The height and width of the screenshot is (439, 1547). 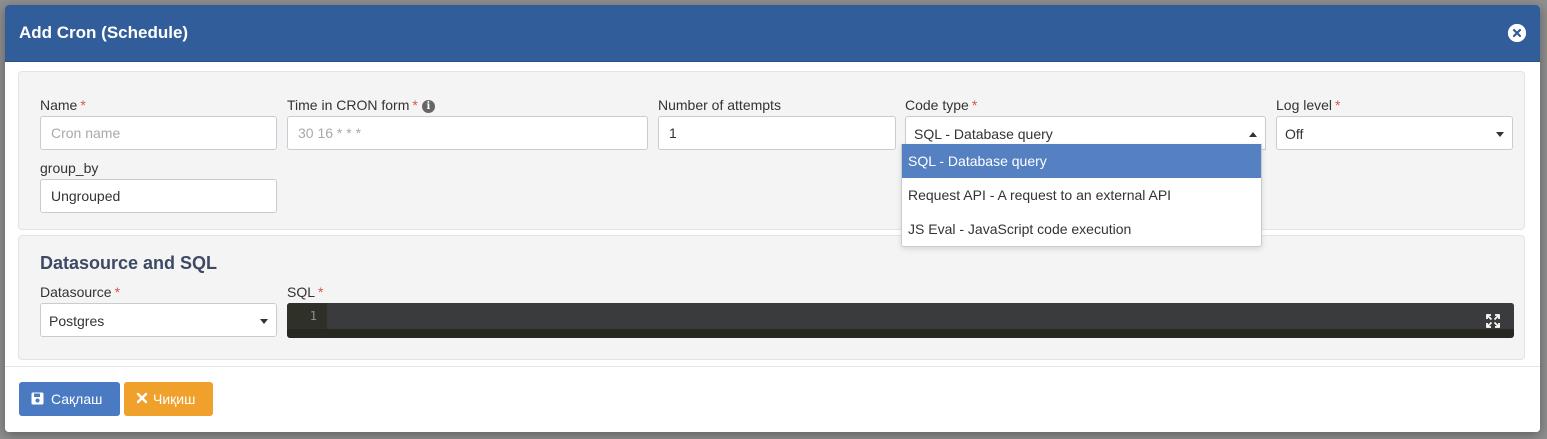 I want to click on code-type-value: SQL - Database query, so click(x=983, y=134).